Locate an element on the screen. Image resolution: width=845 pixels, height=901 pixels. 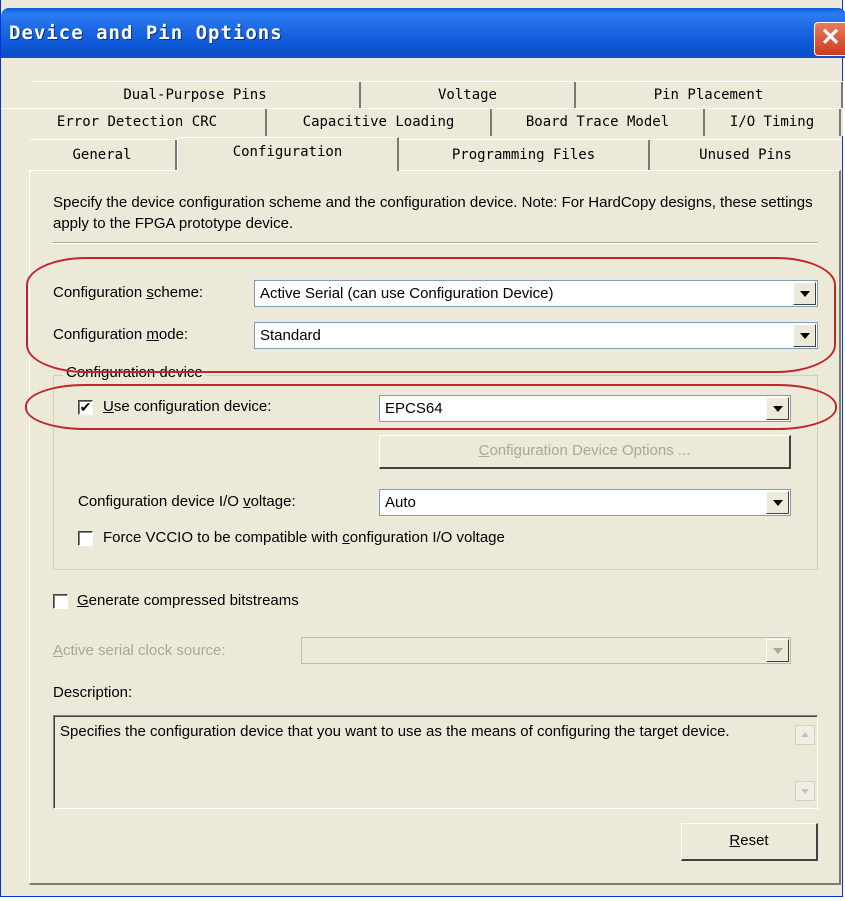
active-serial-clock-source-label: Active serial clock source: is located at coordinates (139, 650).